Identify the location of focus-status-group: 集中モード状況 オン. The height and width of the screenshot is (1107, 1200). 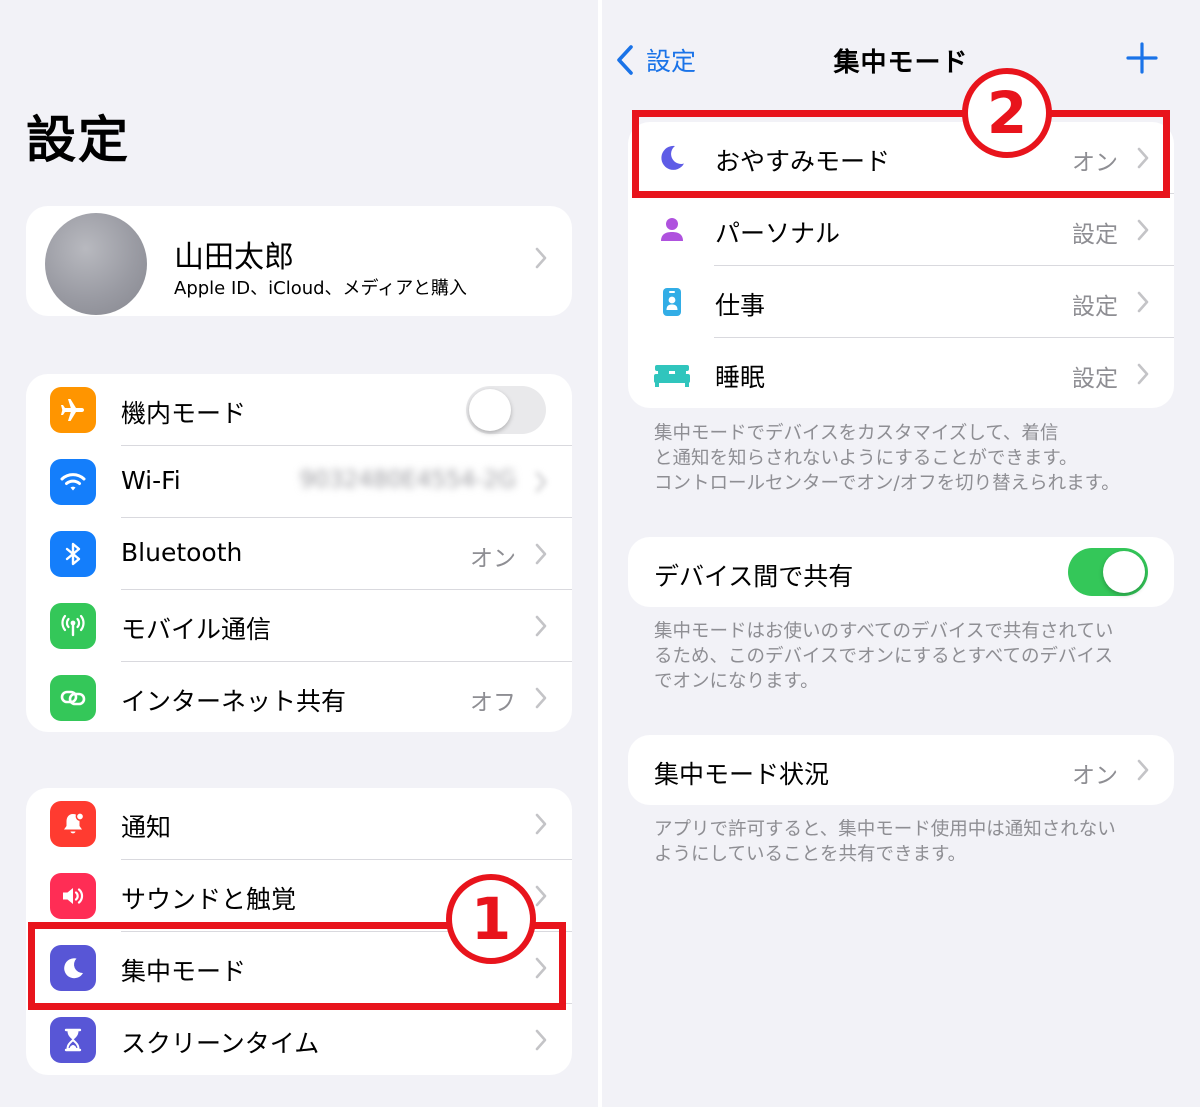
(901, 770).